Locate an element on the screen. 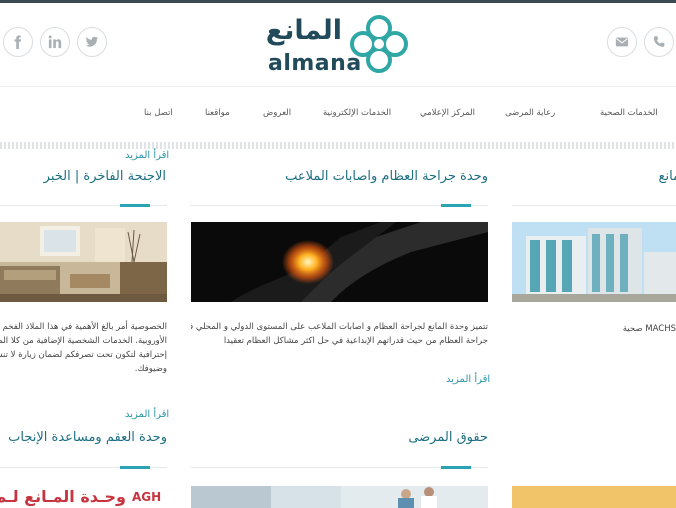 This screenshot has width=676, height=508. card-title-patient-rights: حقوق المرضى is located at coordinates (394, 437).